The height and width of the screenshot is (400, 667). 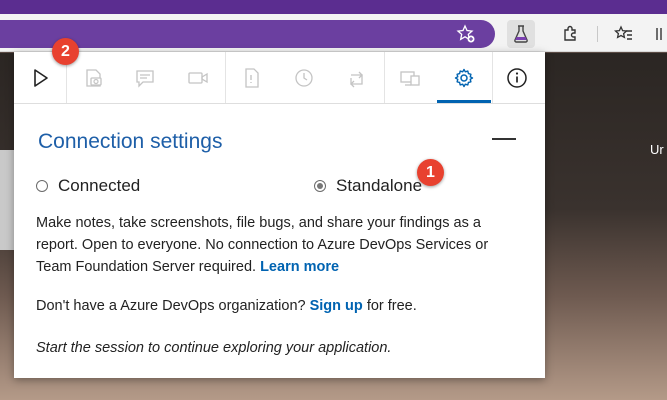 What do you see at coordinates (624, 34) in the screenshot?
I see `favorites-icon` at bounding box center [624, 34].